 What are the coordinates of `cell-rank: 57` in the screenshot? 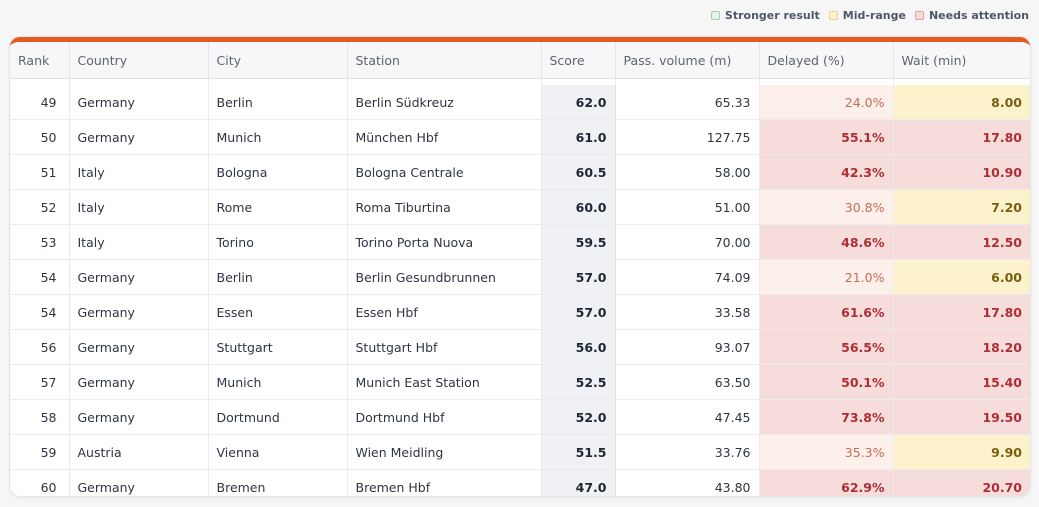 It's located at (40, 382).